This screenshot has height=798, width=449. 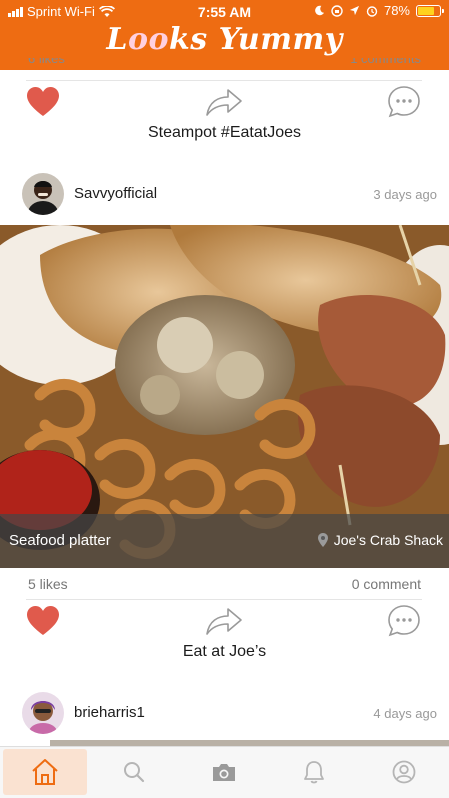 I want to click on tab-camera, so click(x=224, y=772).